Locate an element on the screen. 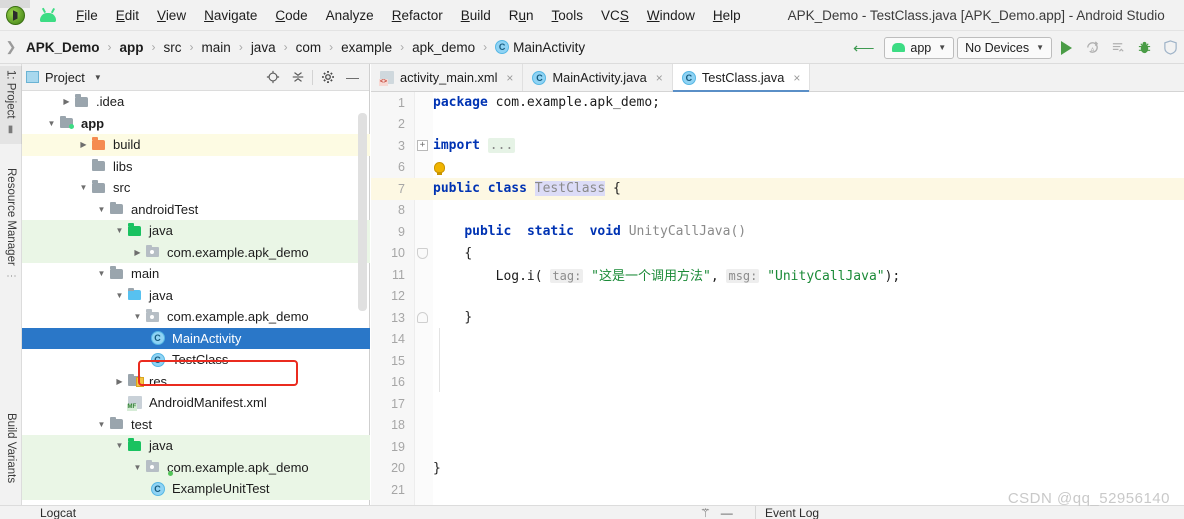  code-line-6: 6 is located at coordinates (777, 168).